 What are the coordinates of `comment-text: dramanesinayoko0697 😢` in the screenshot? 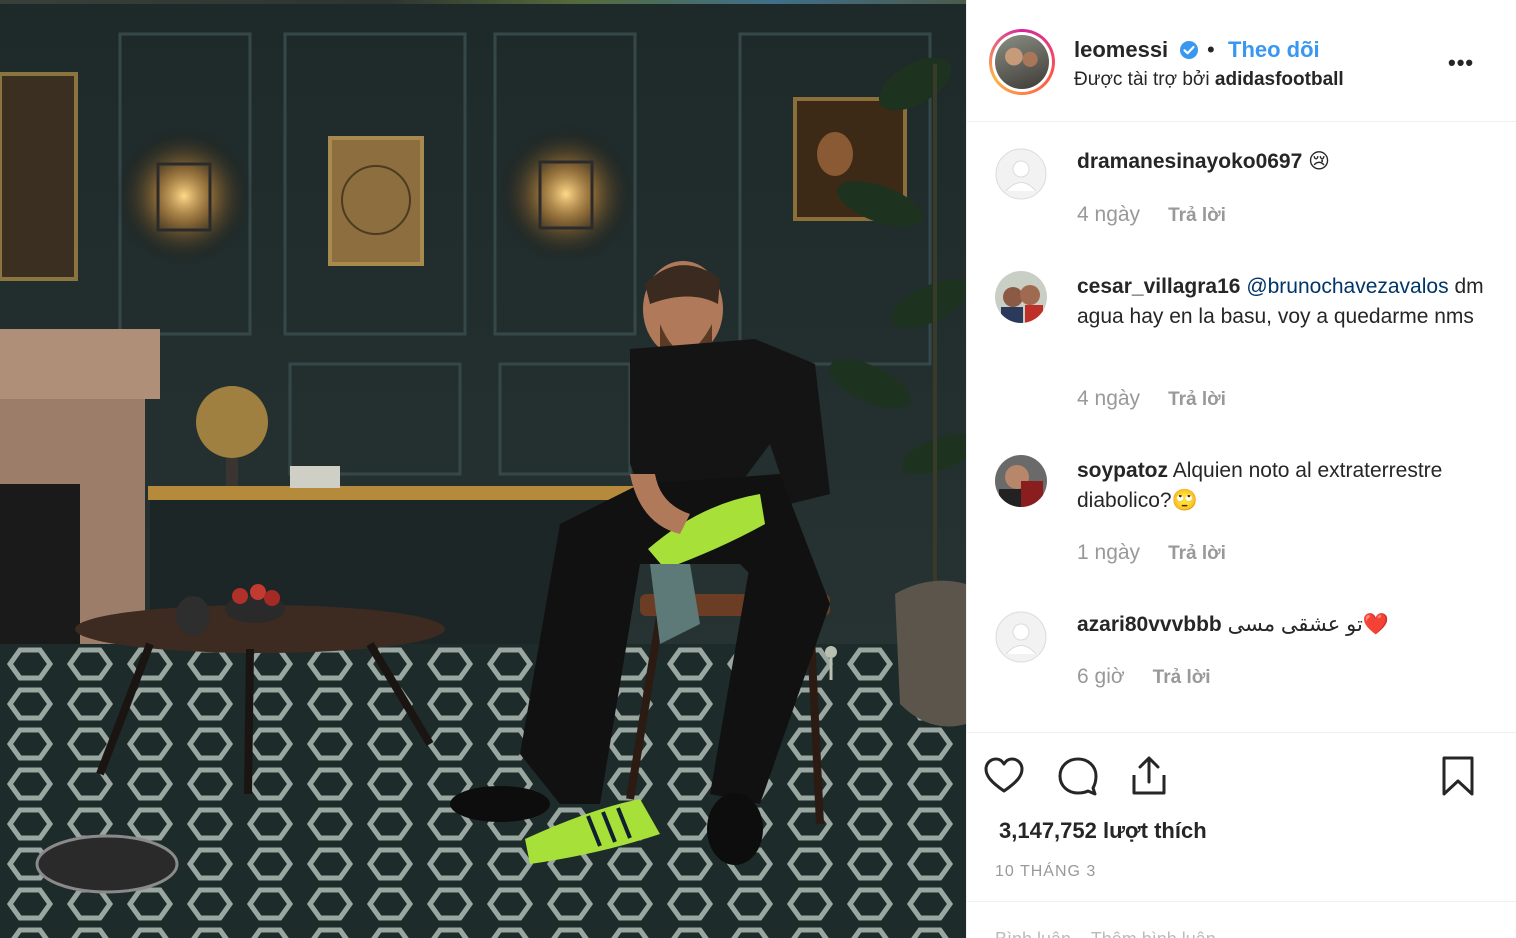 It's located at (1289, 162).